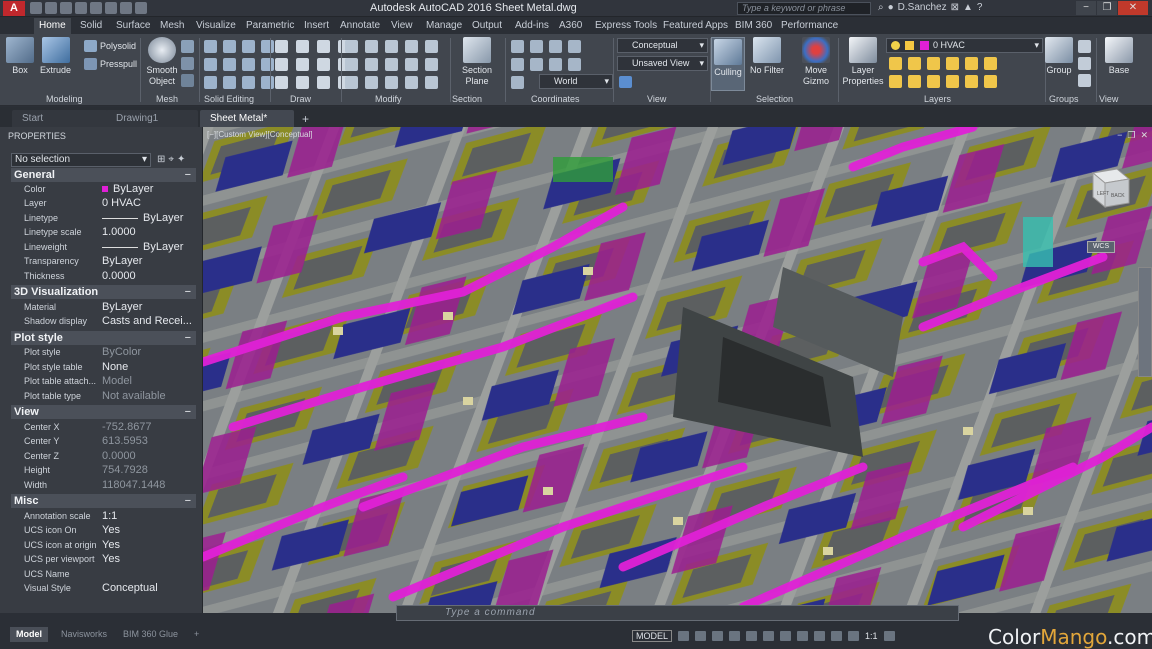 The width and height of the screenshot is (1152, 649). What do you see at coordinates (51, 8) in the screenshot?
I see `open-icon` at bounding box center [51, 8].